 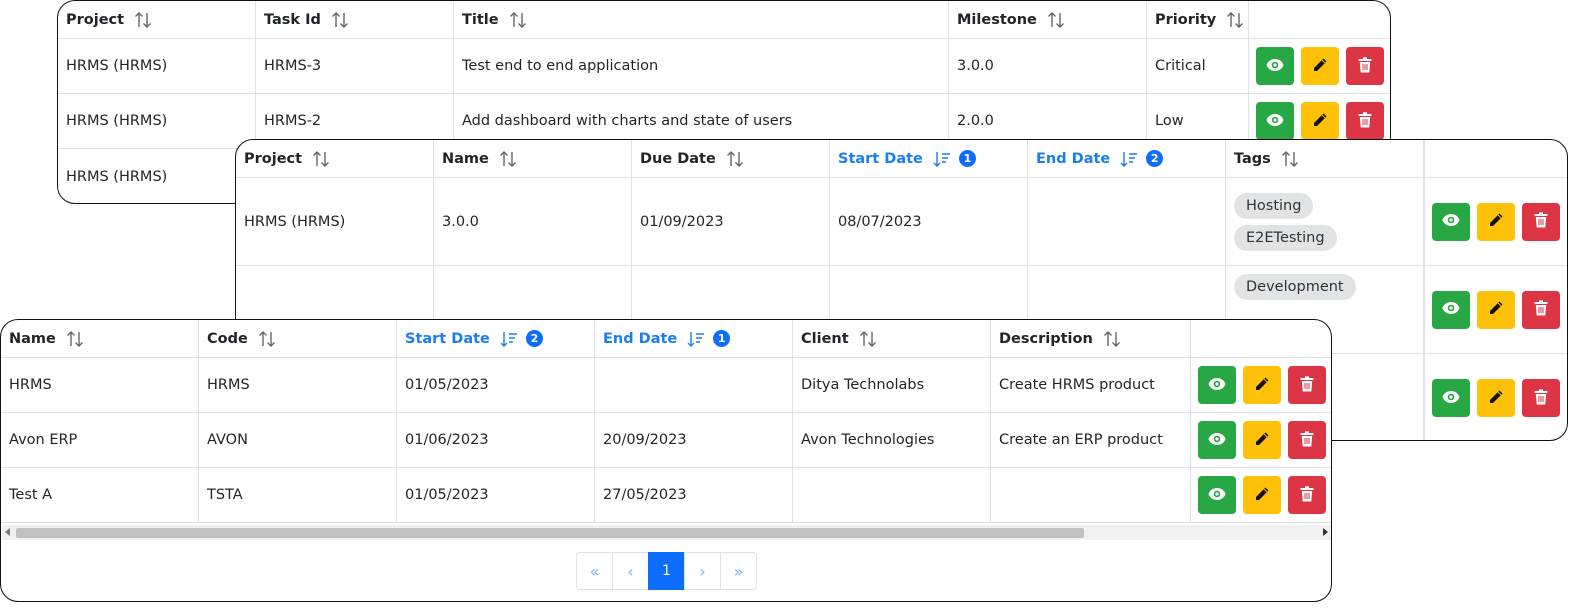 What do you see at coordinates (496, 338) in the screenshot?
I see `column-header-start-date: Start Date 2` at bounding box center [496, 338].